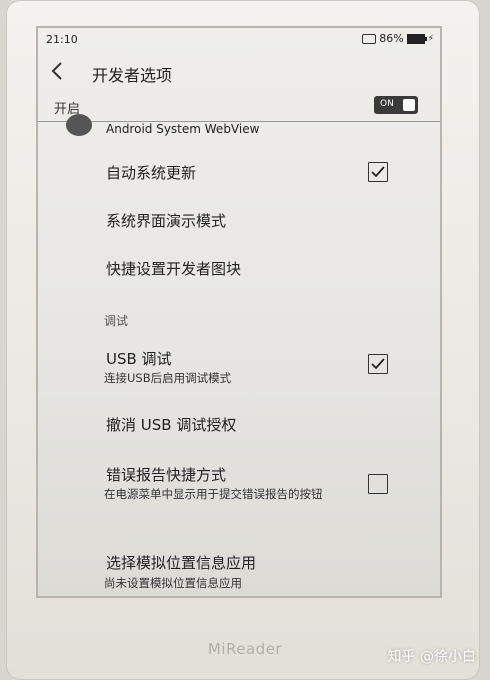 The width and height of the screenshot is (490, 680). Describe the element at coordinates (391, 38) in the screenshot. I see `battery-percent: 86%` at that location.